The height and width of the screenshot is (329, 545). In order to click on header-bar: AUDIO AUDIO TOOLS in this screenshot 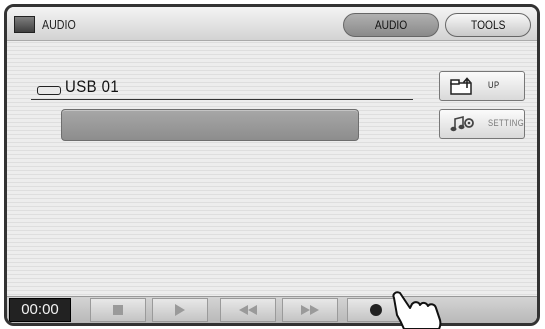, I will do `click(272, 24)`.